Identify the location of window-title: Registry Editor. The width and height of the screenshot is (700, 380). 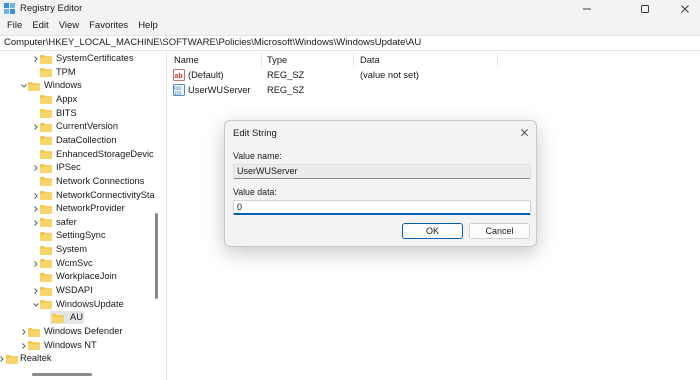
(51, 8).